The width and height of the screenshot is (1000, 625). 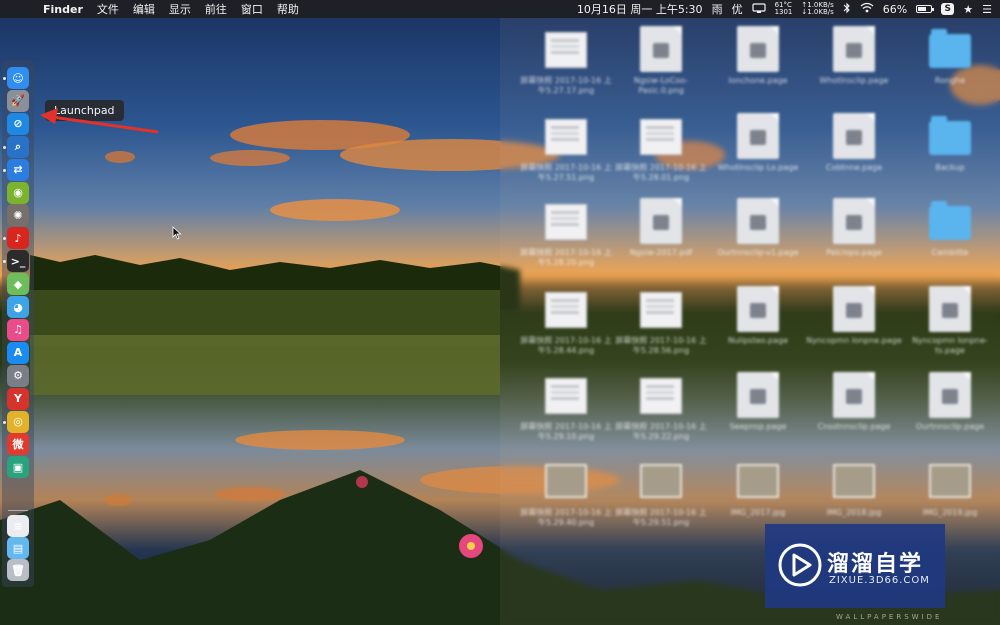 What do you see at coordinates (18, 261) in the screenshot?
I see `dock-terminal-icon: >_` at bounding box center [18, 261].